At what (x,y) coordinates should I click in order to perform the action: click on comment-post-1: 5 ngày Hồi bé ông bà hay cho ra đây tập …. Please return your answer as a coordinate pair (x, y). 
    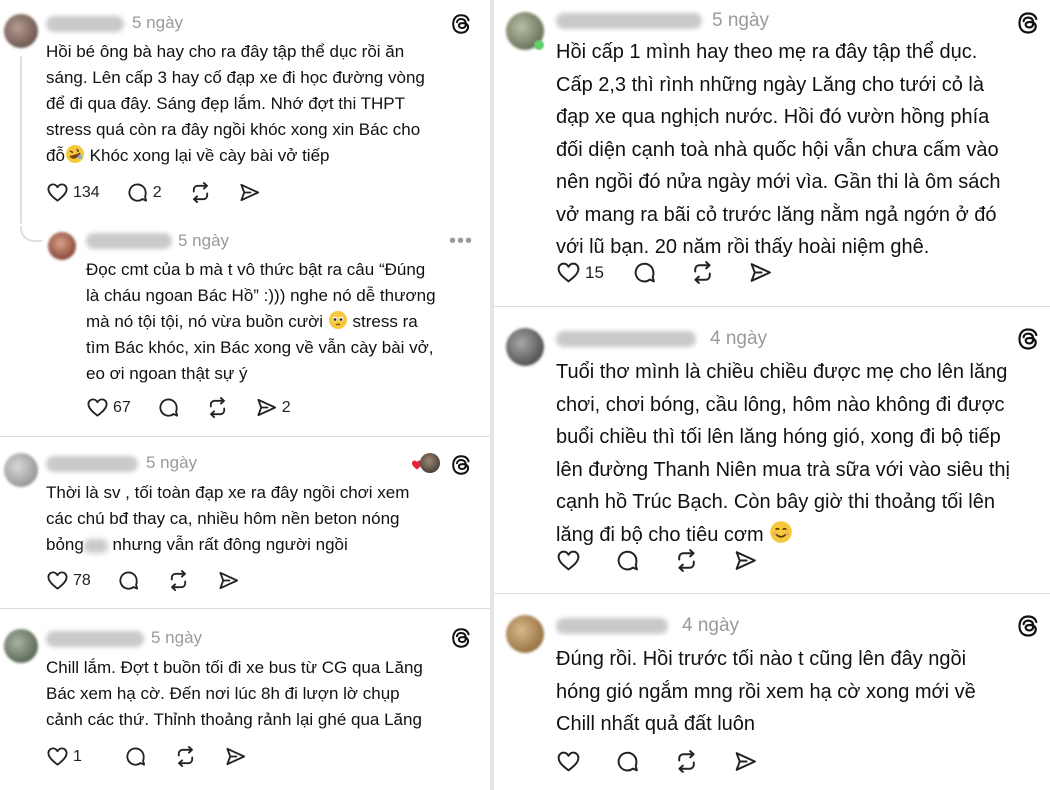
    Looking at the image, I should click on (245, 116).